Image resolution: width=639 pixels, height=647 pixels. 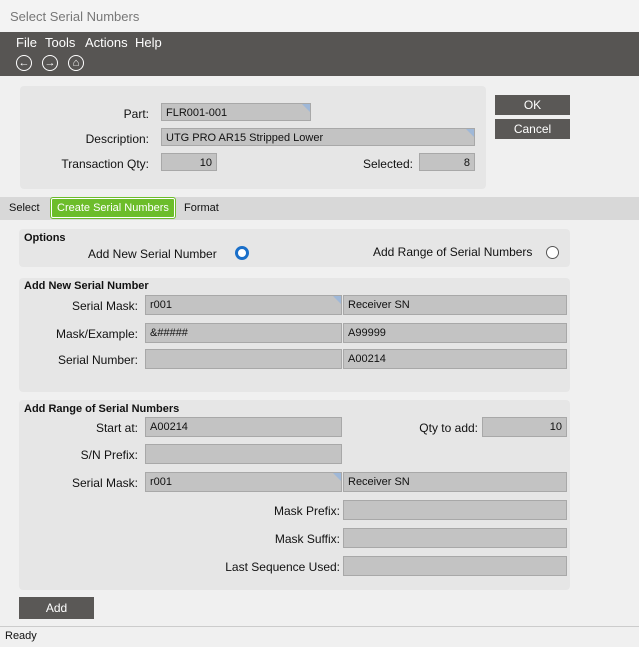 What do you see at coordinates (318, 137) in the screenshot?
I see `description-field: UTG PRO AR15 Stripped Lower` at bounding box center [318, 137].